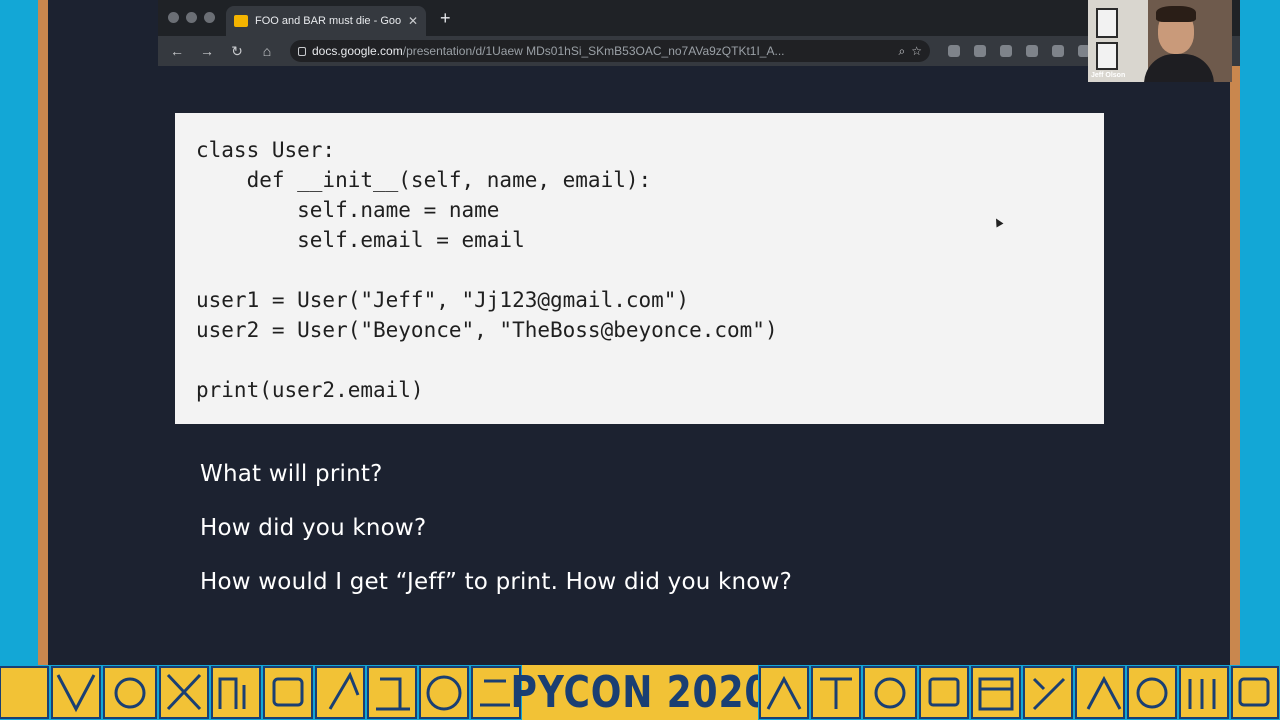 The height and width of the screenshot is (720, 1280). I want to click on banner-pattern-left, so click(261, 692).